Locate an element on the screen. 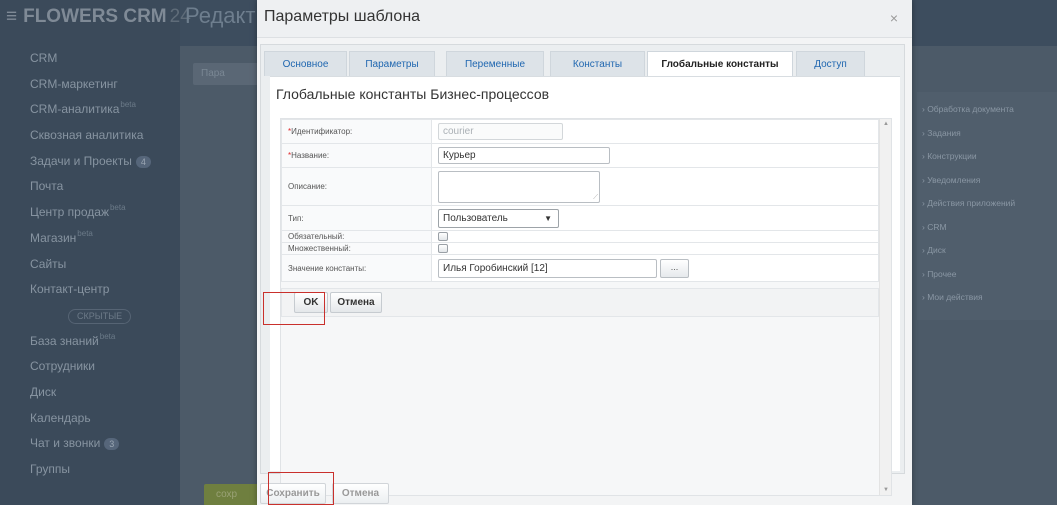  sidebar-item: Чат и звонки 3 is located at coordinates (105, 444).